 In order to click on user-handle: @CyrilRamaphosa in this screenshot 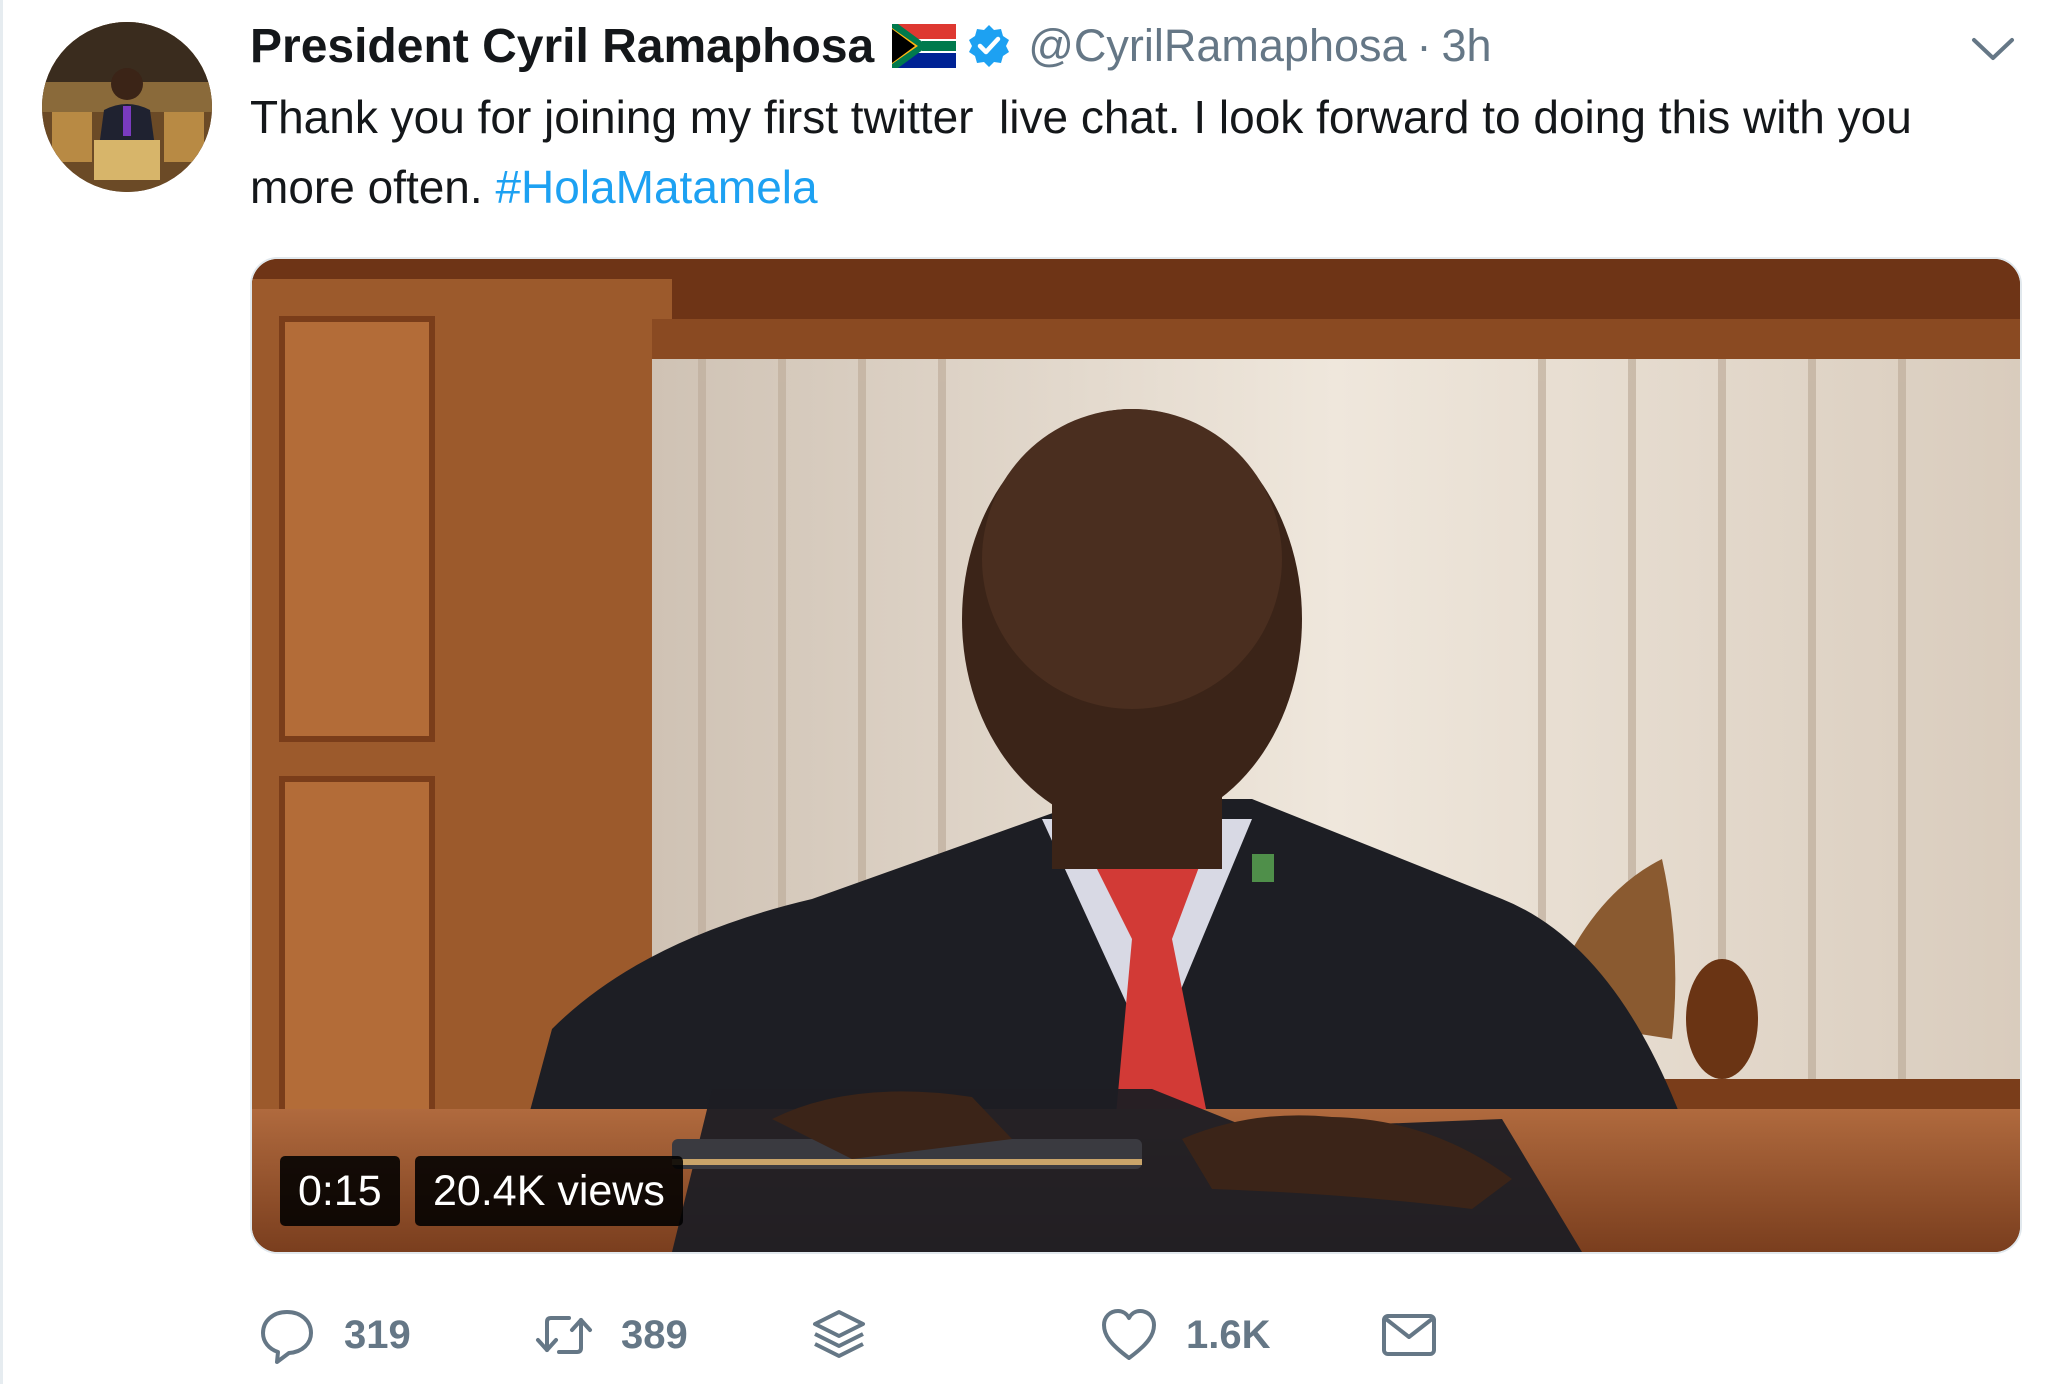, I will do `click(1217, 46)`.